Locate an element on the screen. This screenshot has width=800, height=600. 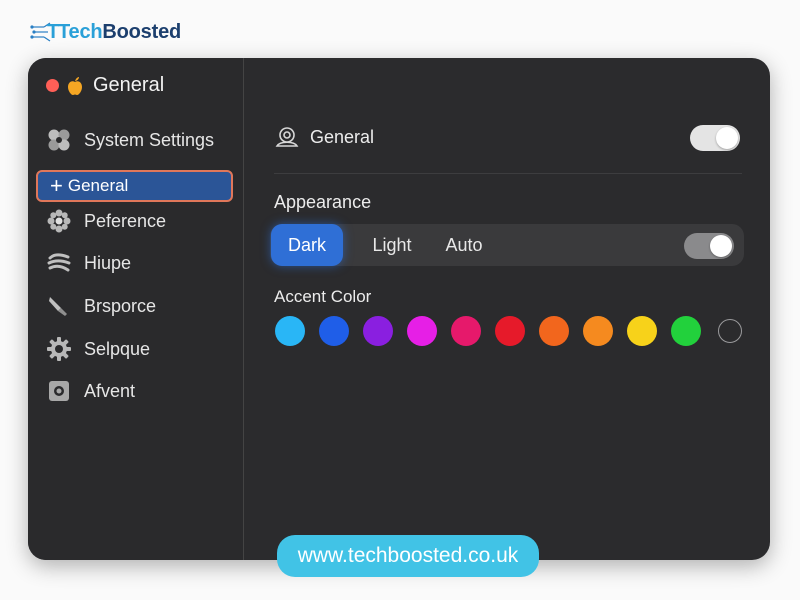
sidebar-item-label: Peference is located at coordinates (125, 220).